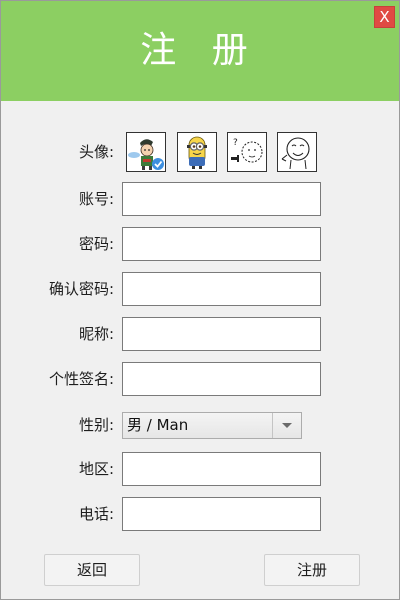 Image resolution: width=400 pixels, height=600 pixels. Describe the element at coordinates (96, 244) in the screenshot. I see `password-label: 密码:` at that location.